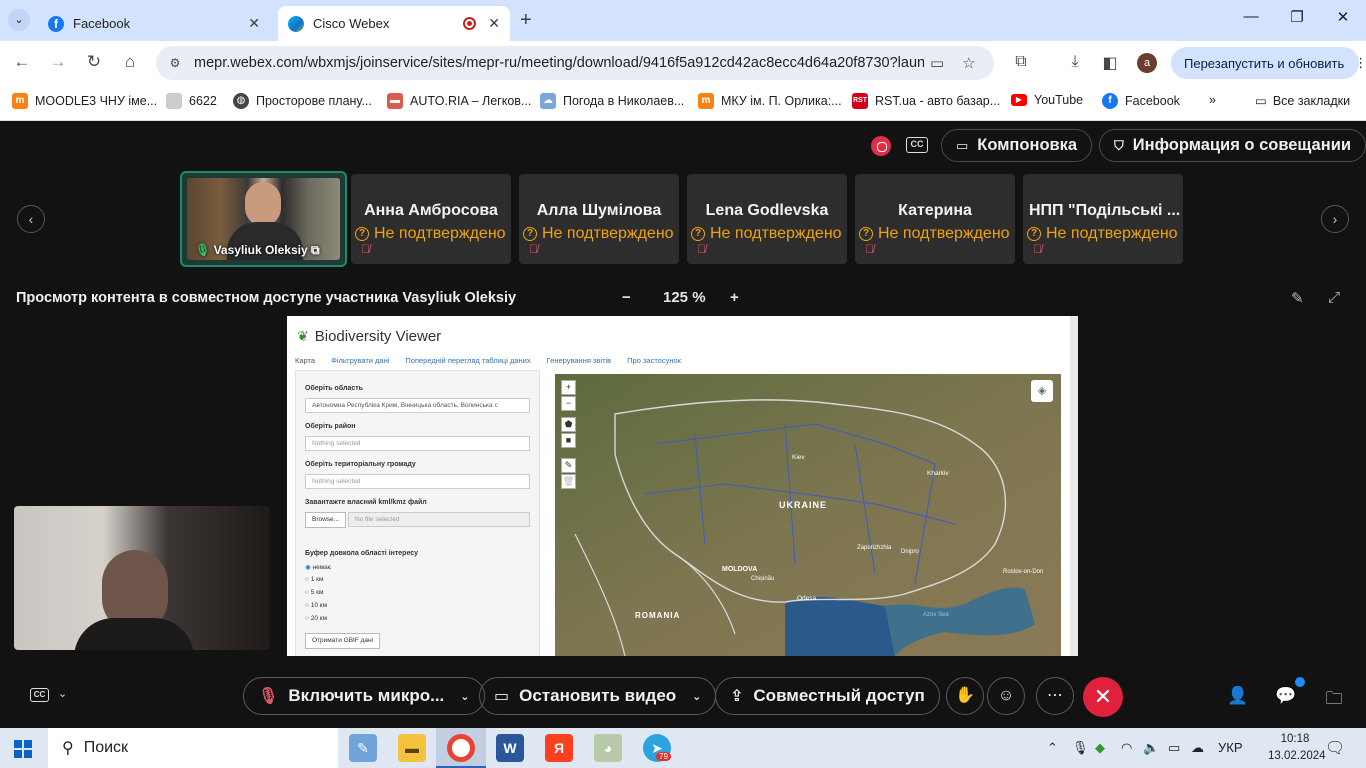 This screenshot has height=768, width=1366. Describe the element at coordinates (1103, 219) in the screenshot. I see `participant-tile: НПП "Подільські ... ? Не подтверждено 🎙̸` at that location.